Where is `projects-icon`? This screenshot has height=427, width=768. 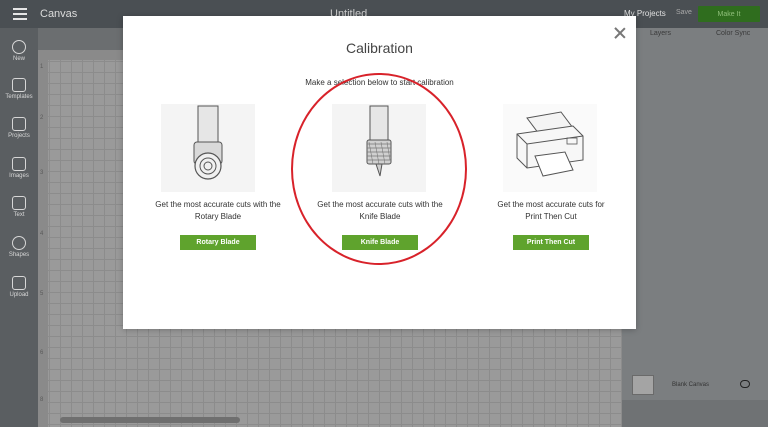 projects-icon is located at coordinates (19, 124).